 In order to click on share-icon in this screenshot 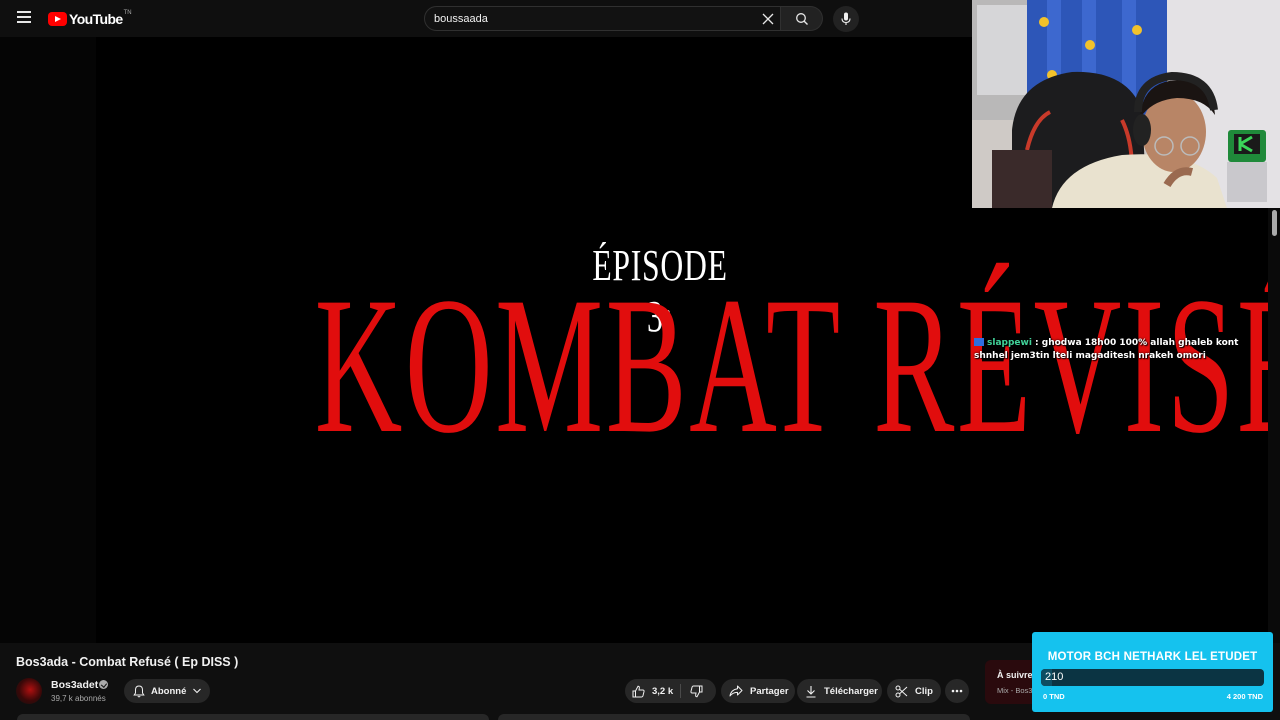, I will do `click(736, 691)`.